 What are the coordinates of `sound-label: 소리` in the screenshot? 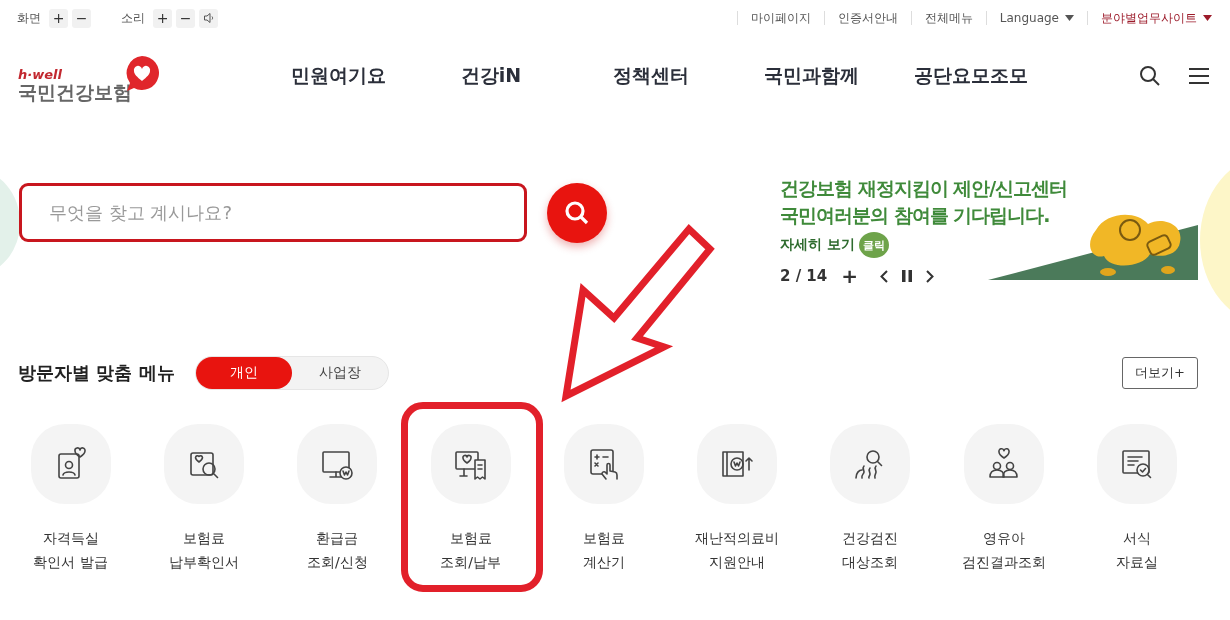 It's located at (133, 18).